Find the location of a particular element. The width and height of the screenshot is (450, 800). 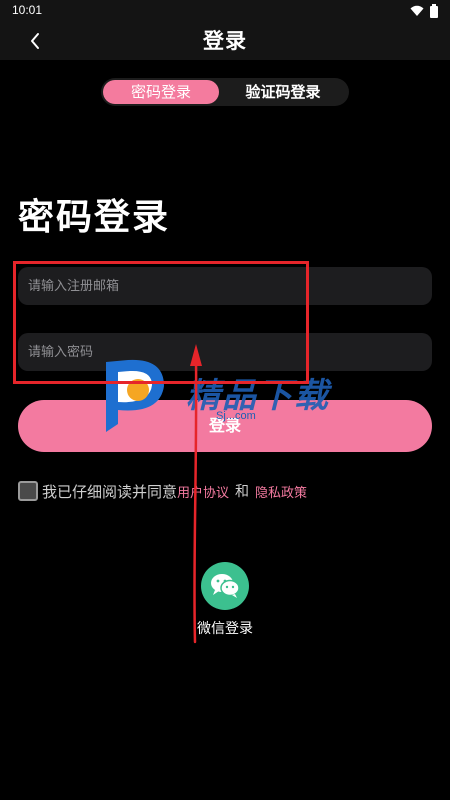

privacy-policy-link: 隐私政策 is located at coordinates (281, 491).